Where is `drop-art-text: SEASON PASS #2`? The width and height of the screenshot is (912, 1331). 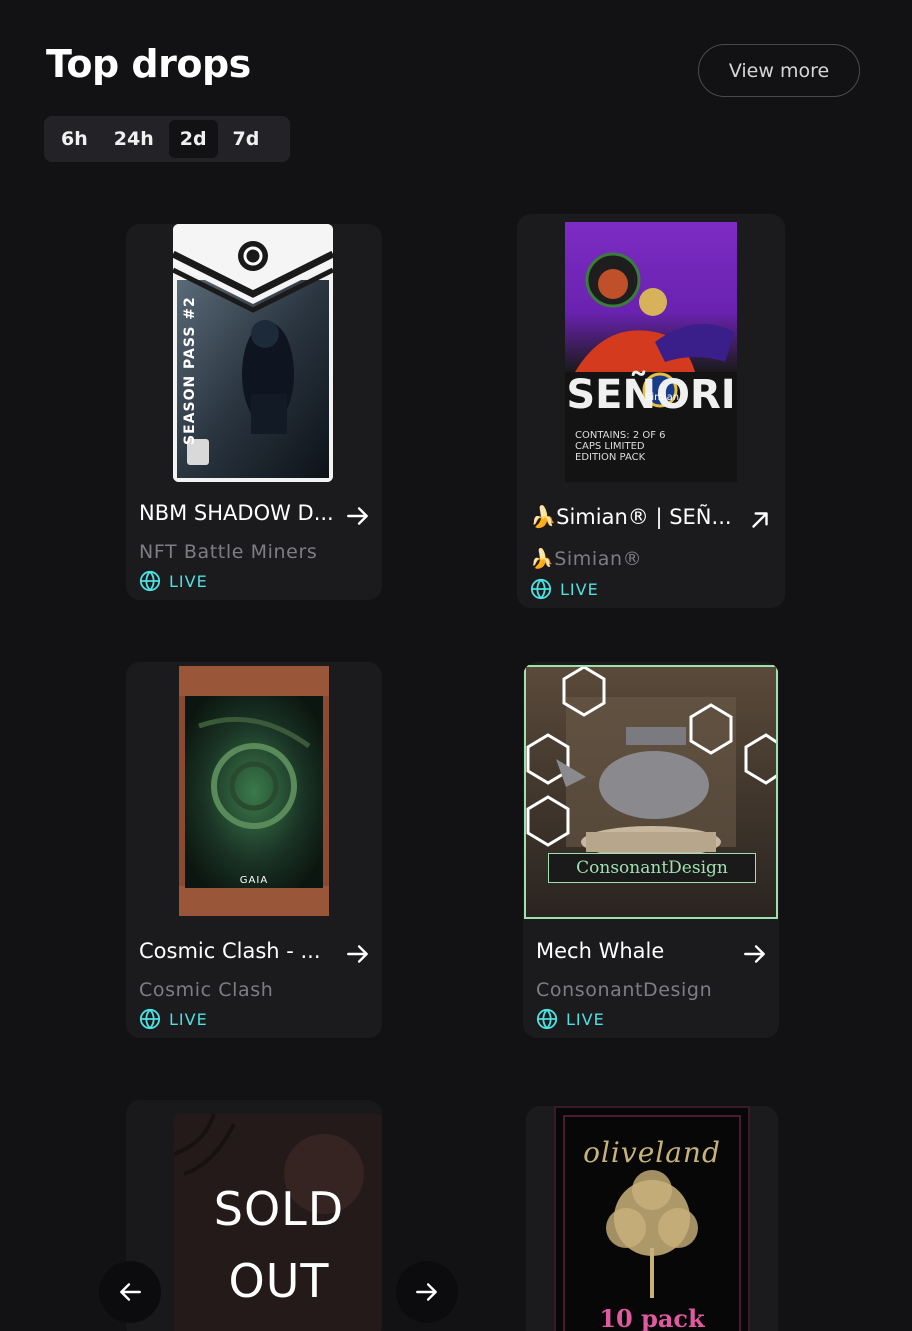
drop-art-text: SEASON PASS #2 is located at coordinates (190, 370).